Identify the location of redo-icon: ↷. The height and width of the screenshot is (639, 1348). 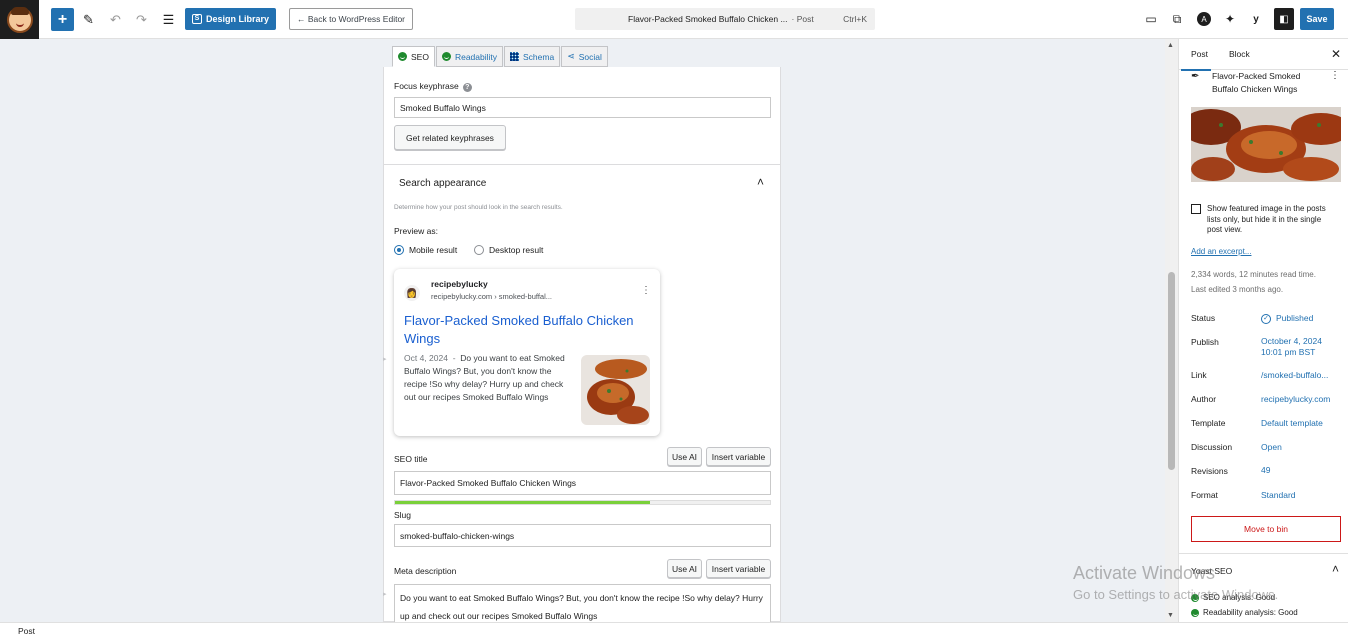
(141, 19).